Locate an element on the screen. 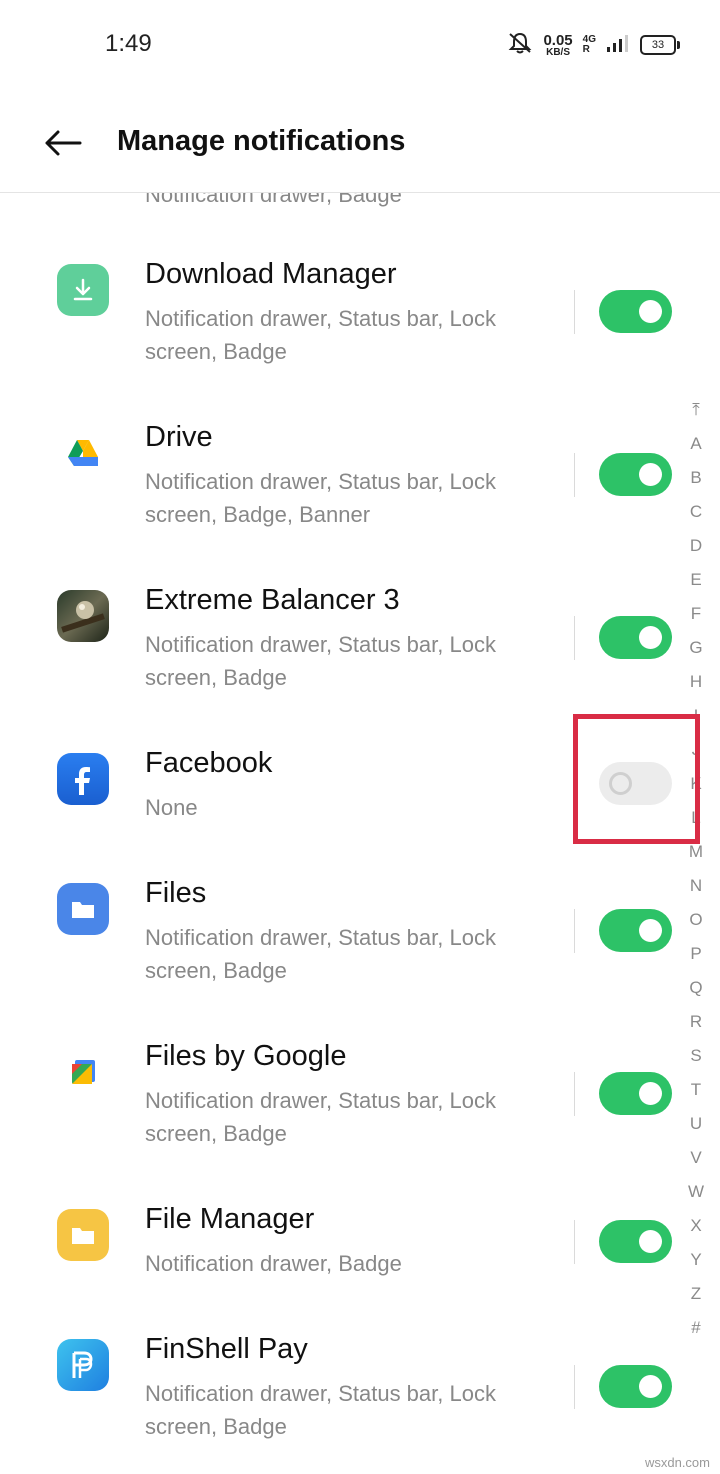 Image resolution: width=720 pixels, height=1474 pixels. app-name: Facebook is located at coordinates (209, 763).